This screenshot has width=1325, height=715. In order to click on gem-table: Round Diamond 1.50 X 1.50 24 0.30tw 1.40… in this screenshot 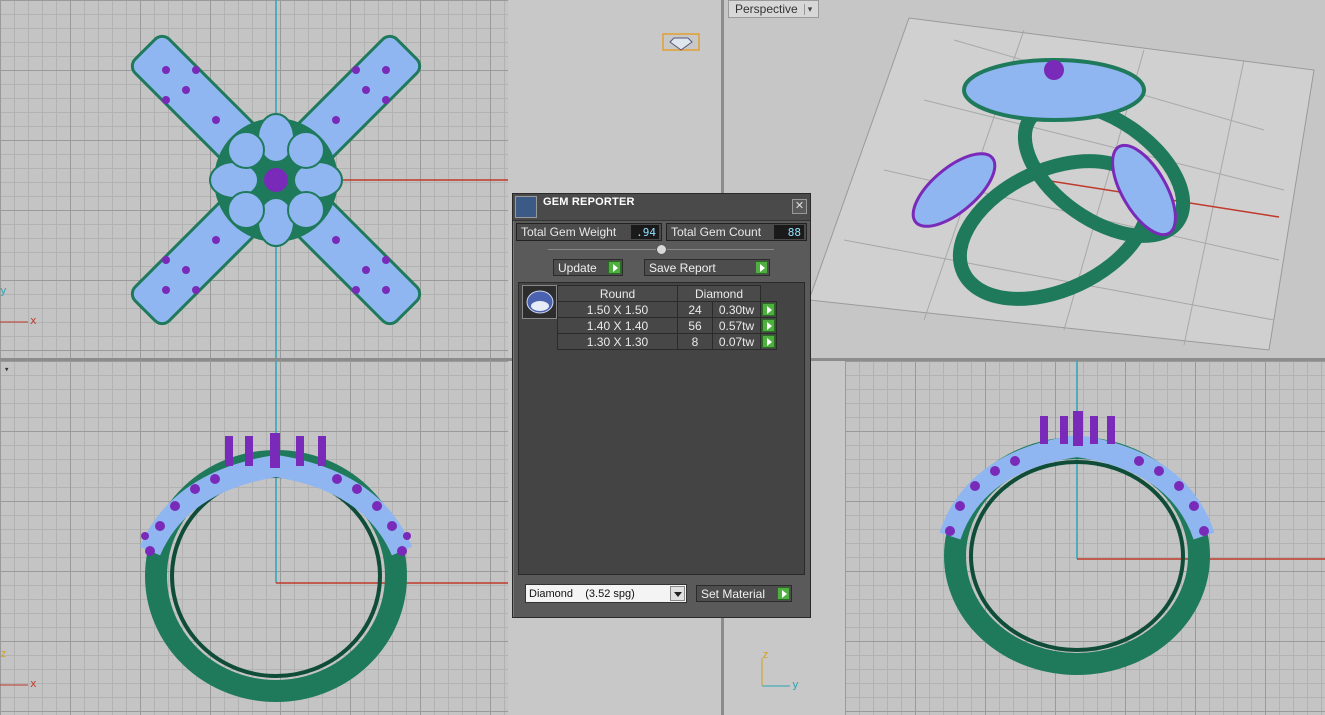, I will do `click(667, 317)`.